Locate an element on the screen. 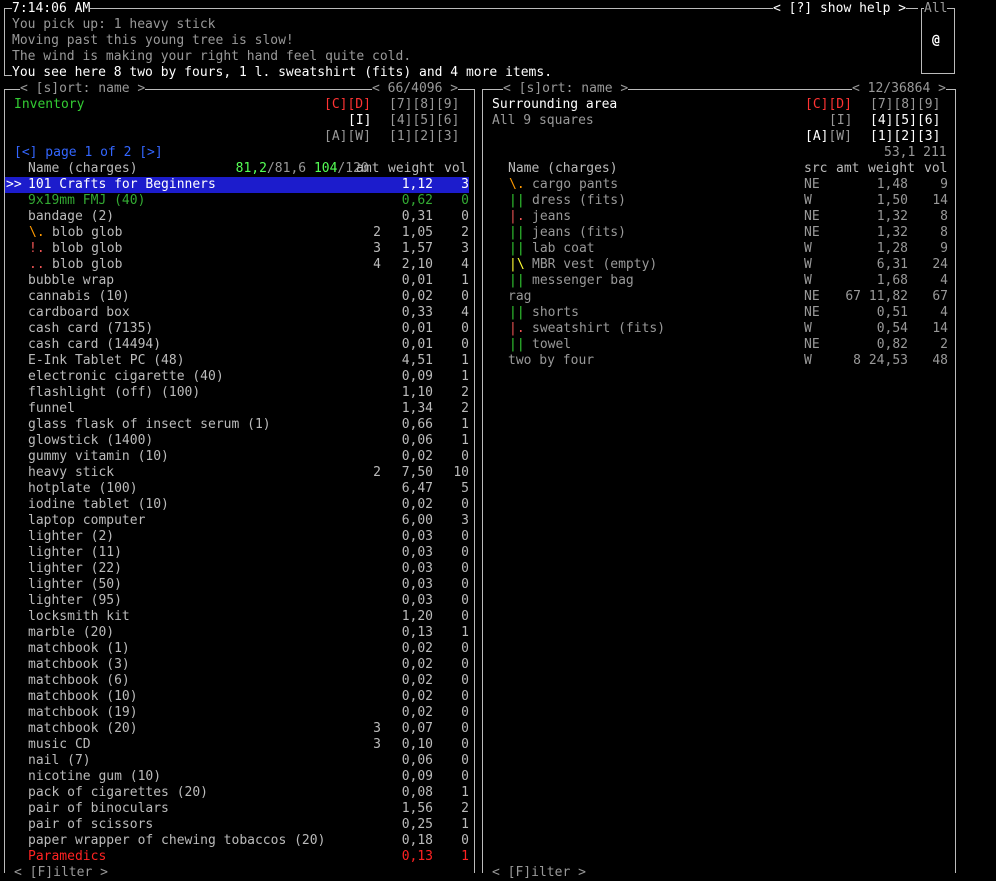 The image size is (996, 881). inventory-row: iodine tablet (10) 0,02 0 is located at coordinates (237, 505).